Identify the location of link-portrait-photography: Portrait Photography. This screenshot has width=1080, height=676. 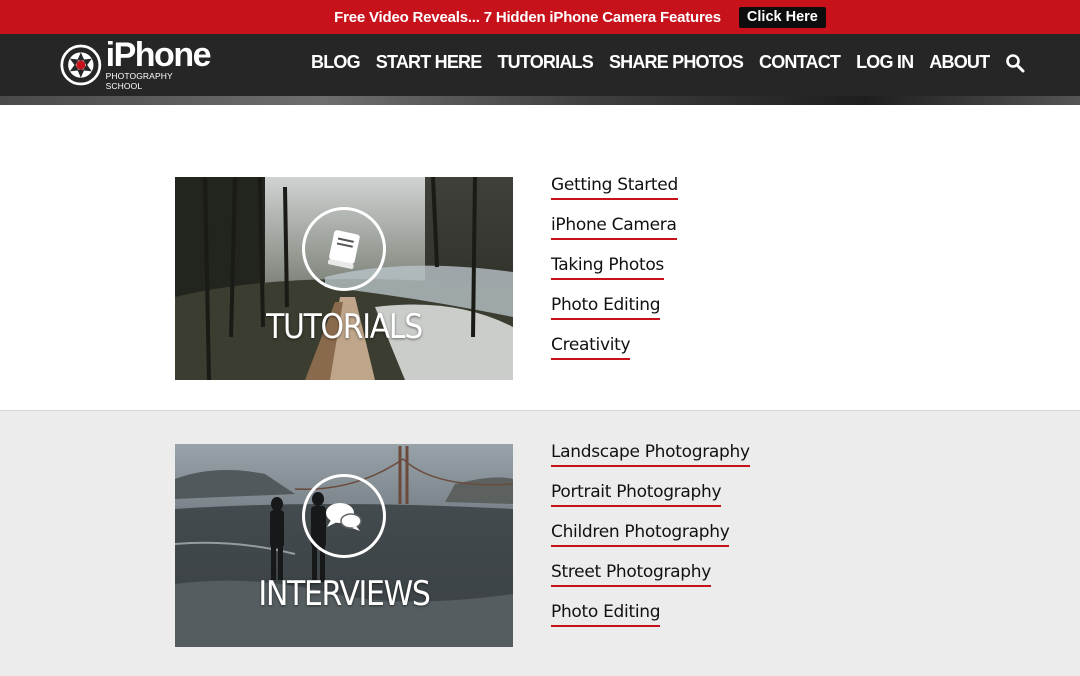
(636, 494).